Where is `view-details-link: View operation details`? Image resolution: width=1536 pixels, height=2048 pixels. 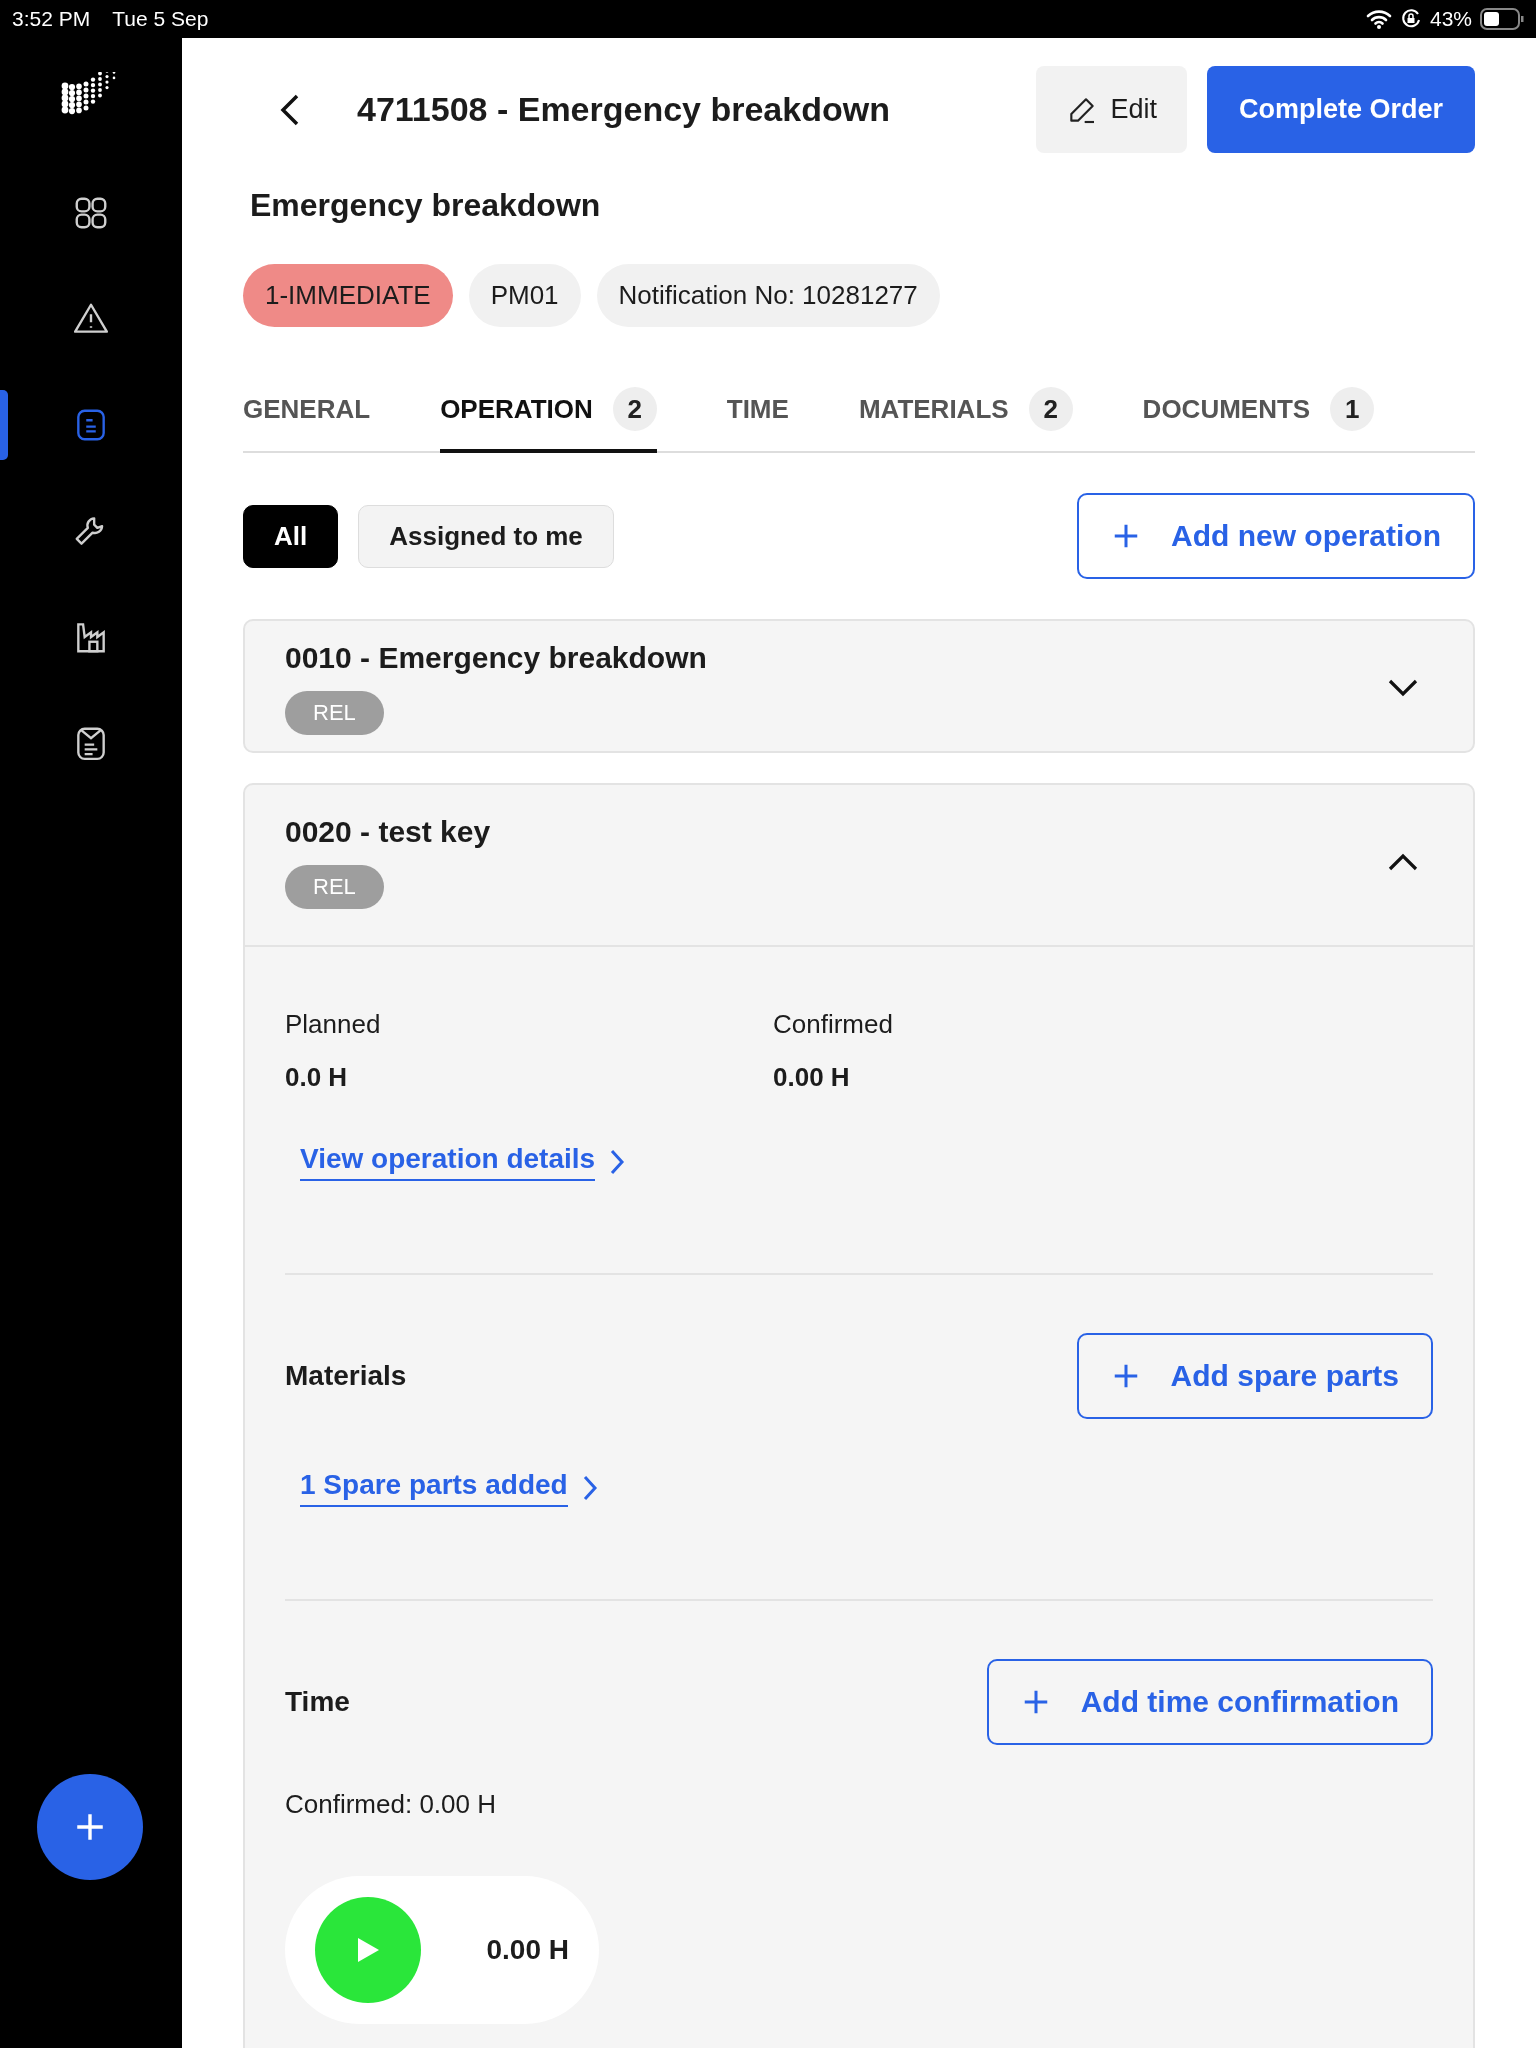 view-details-link: View operation details is located at coordinates (448, 1162).